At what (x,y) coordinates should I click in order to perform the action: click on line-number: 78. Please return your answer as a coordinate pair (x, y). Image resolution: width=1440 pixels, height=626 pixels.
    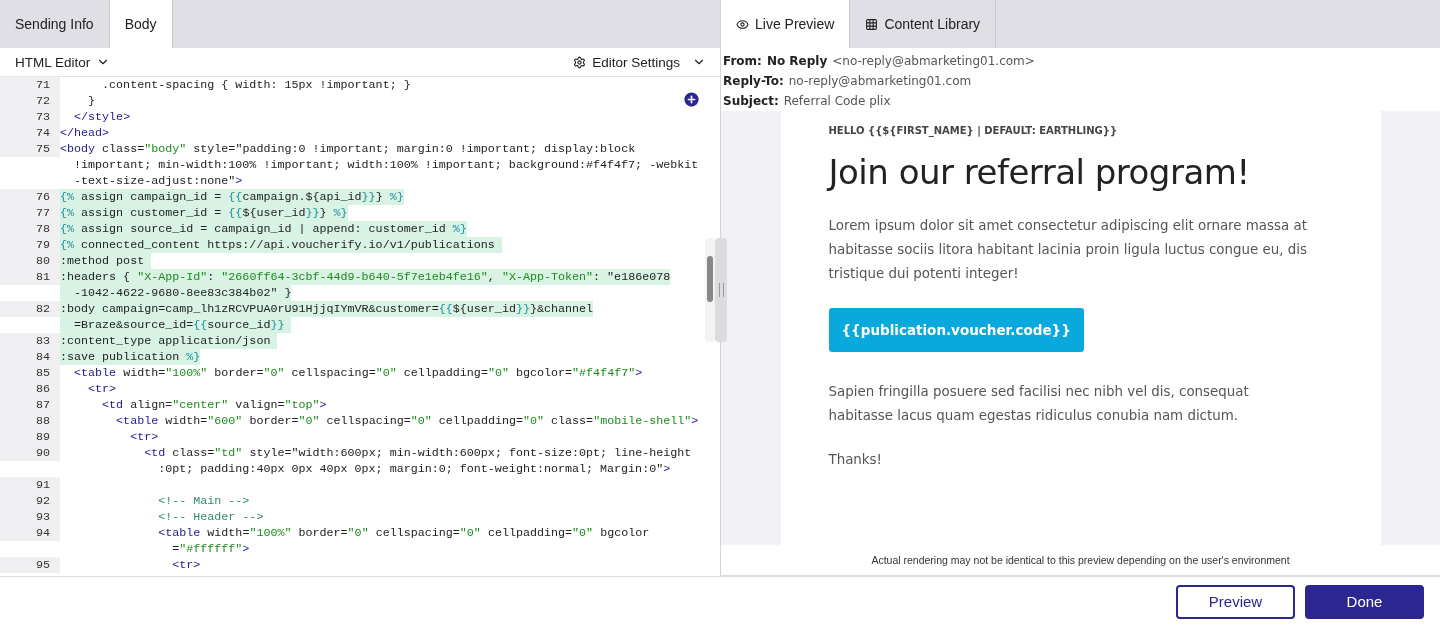
    Looking at the image, I should click on (30, 229).